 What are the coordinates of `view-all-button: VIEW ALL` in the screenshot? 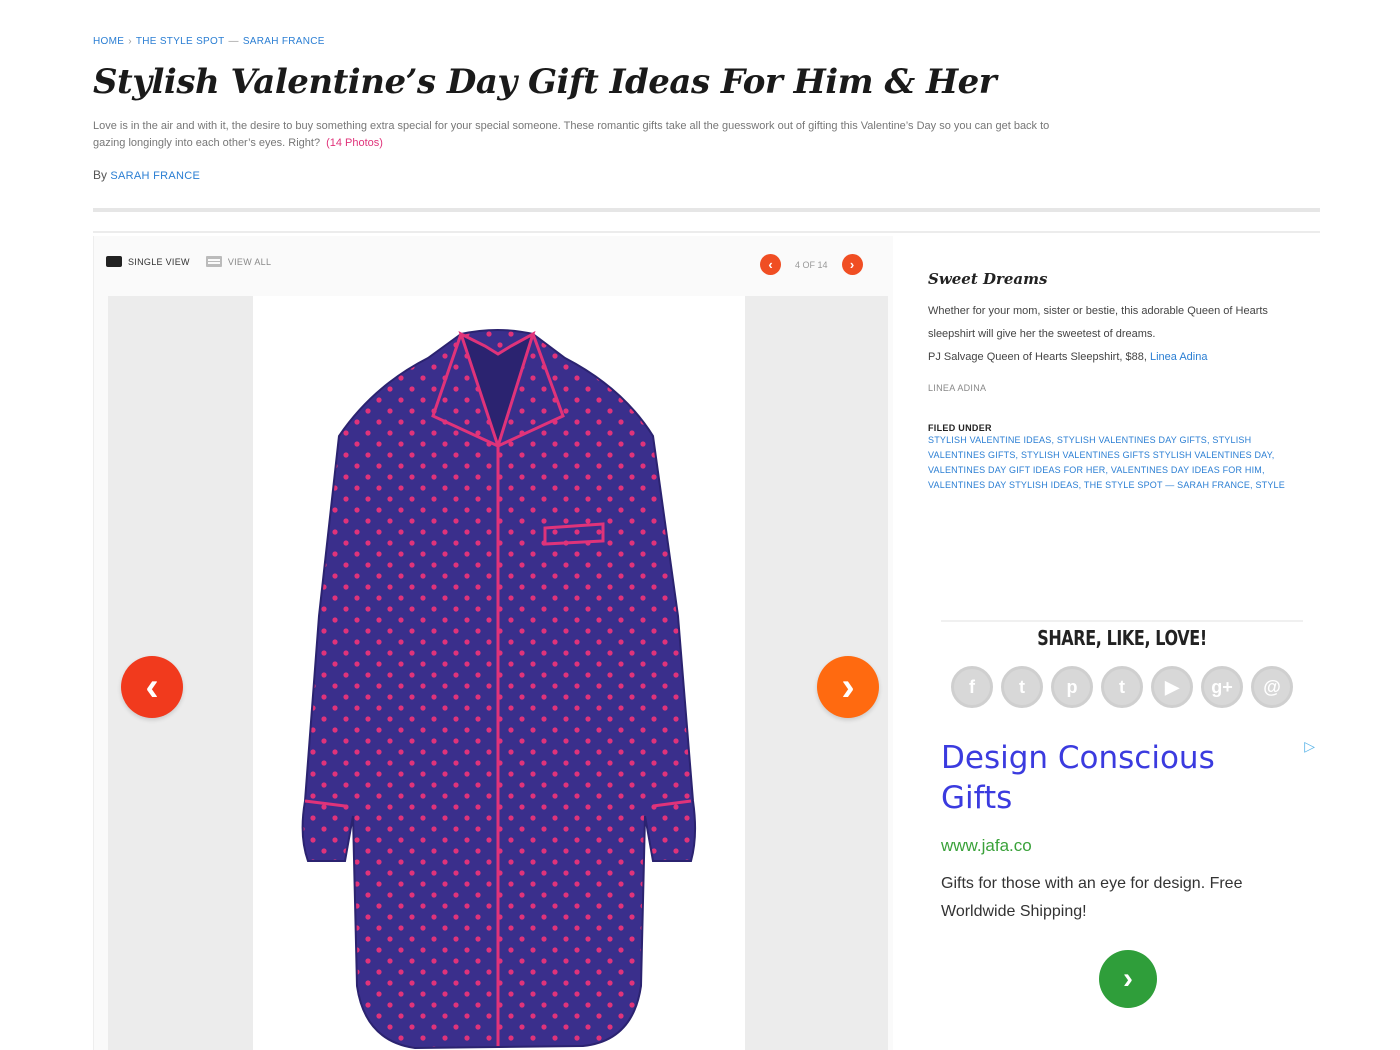 It's located at (238, 261).